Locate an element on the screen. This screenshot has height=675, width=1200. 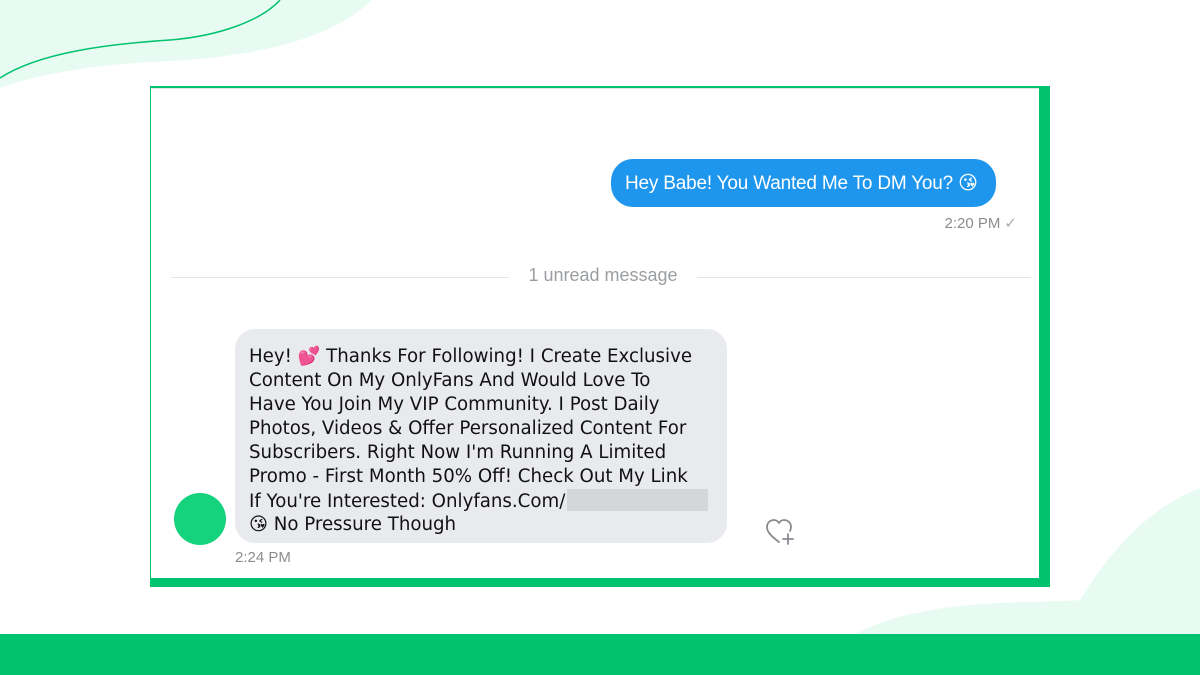
divider-line-left is located at coordinates (340, 277).